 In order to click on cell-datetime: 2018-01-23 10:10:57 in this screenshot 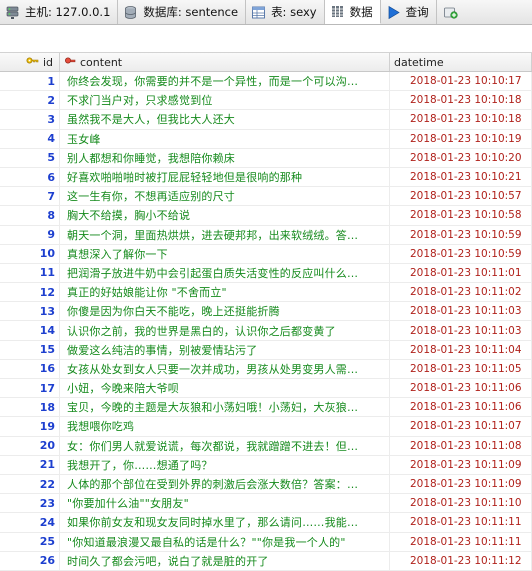, I will do `click(461, 196)`.